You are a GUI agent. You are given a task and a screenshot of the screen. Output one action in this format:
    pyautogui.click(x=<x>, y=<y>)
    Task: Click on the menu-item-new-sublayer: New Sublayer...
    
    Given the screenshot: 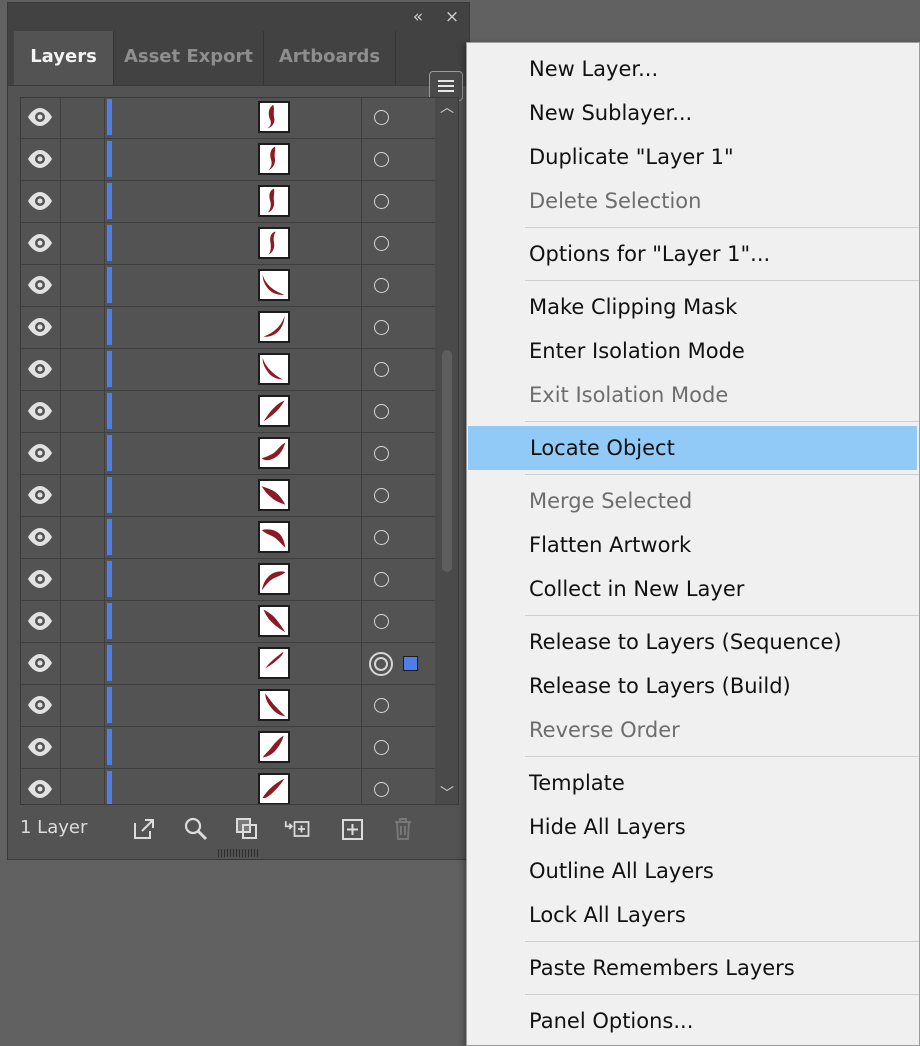 What is the action you would take?
    pyautogui.click(x=693, y=113)
    